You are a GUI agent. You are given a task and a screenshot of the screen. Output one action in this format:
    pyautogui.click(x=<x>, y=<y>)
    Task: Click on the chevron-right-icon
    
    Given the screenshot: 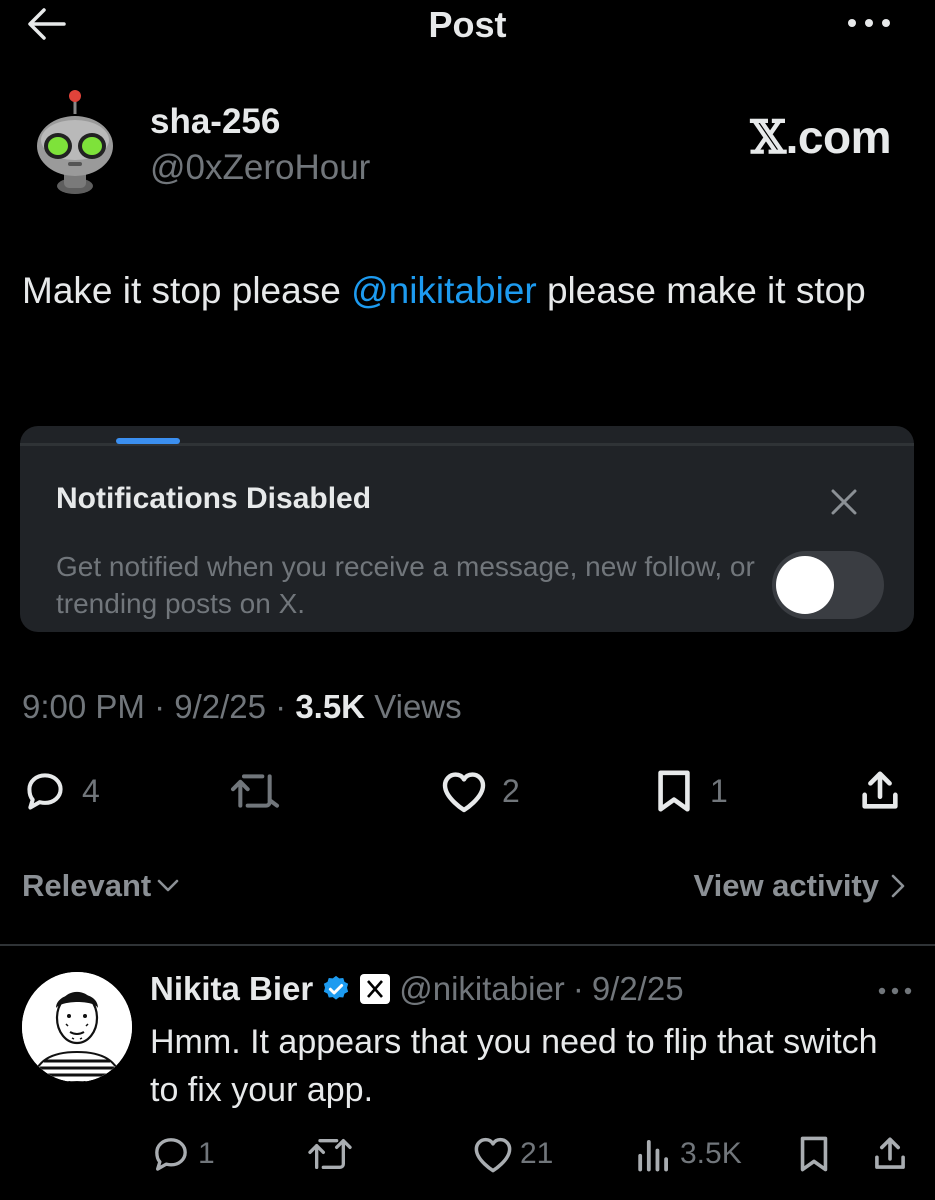 What is the action you would take?
    pyautogui.click(x=898, y=886)
    